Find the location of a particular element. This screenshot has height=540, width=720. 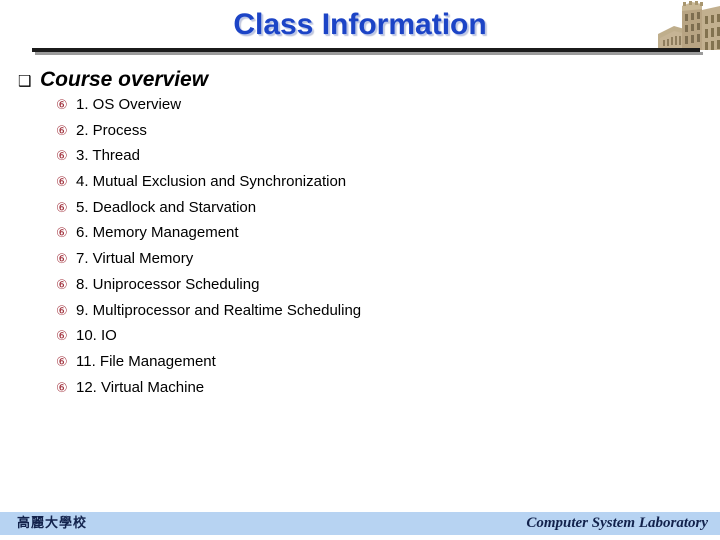

section-heading-label: Course overview is located at coordinates (124, 79).